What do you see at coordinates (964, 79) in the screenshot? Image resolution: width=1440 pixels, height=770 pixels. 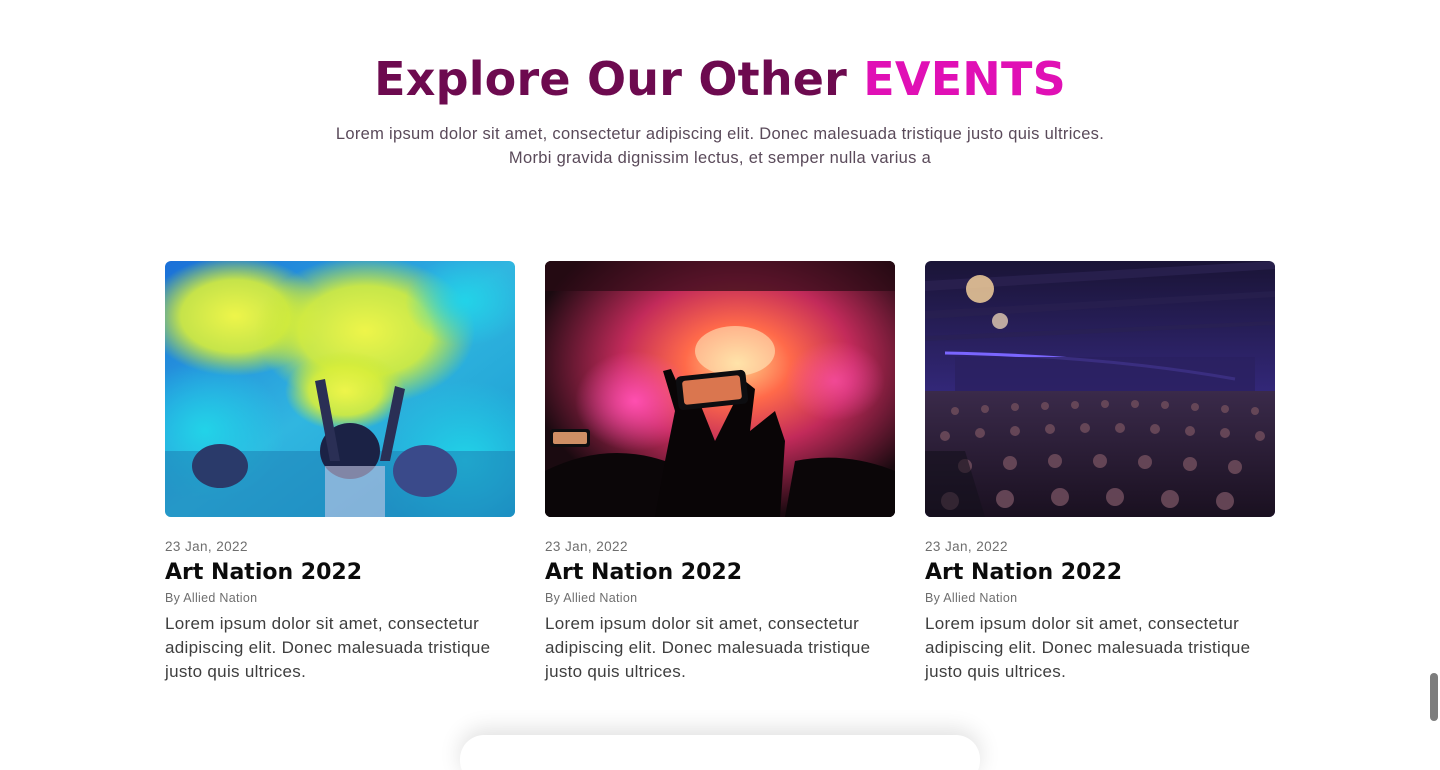 I see `section-title-accent: EVENTS` at bounding box center [964, 79].